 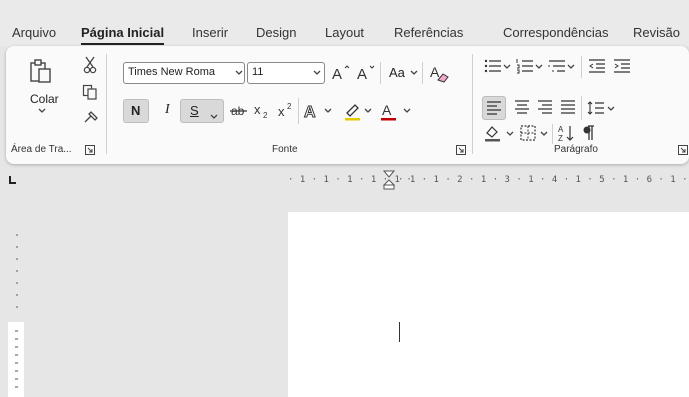 I want to click on tab-selector-icon, so click(x=13, y=180).